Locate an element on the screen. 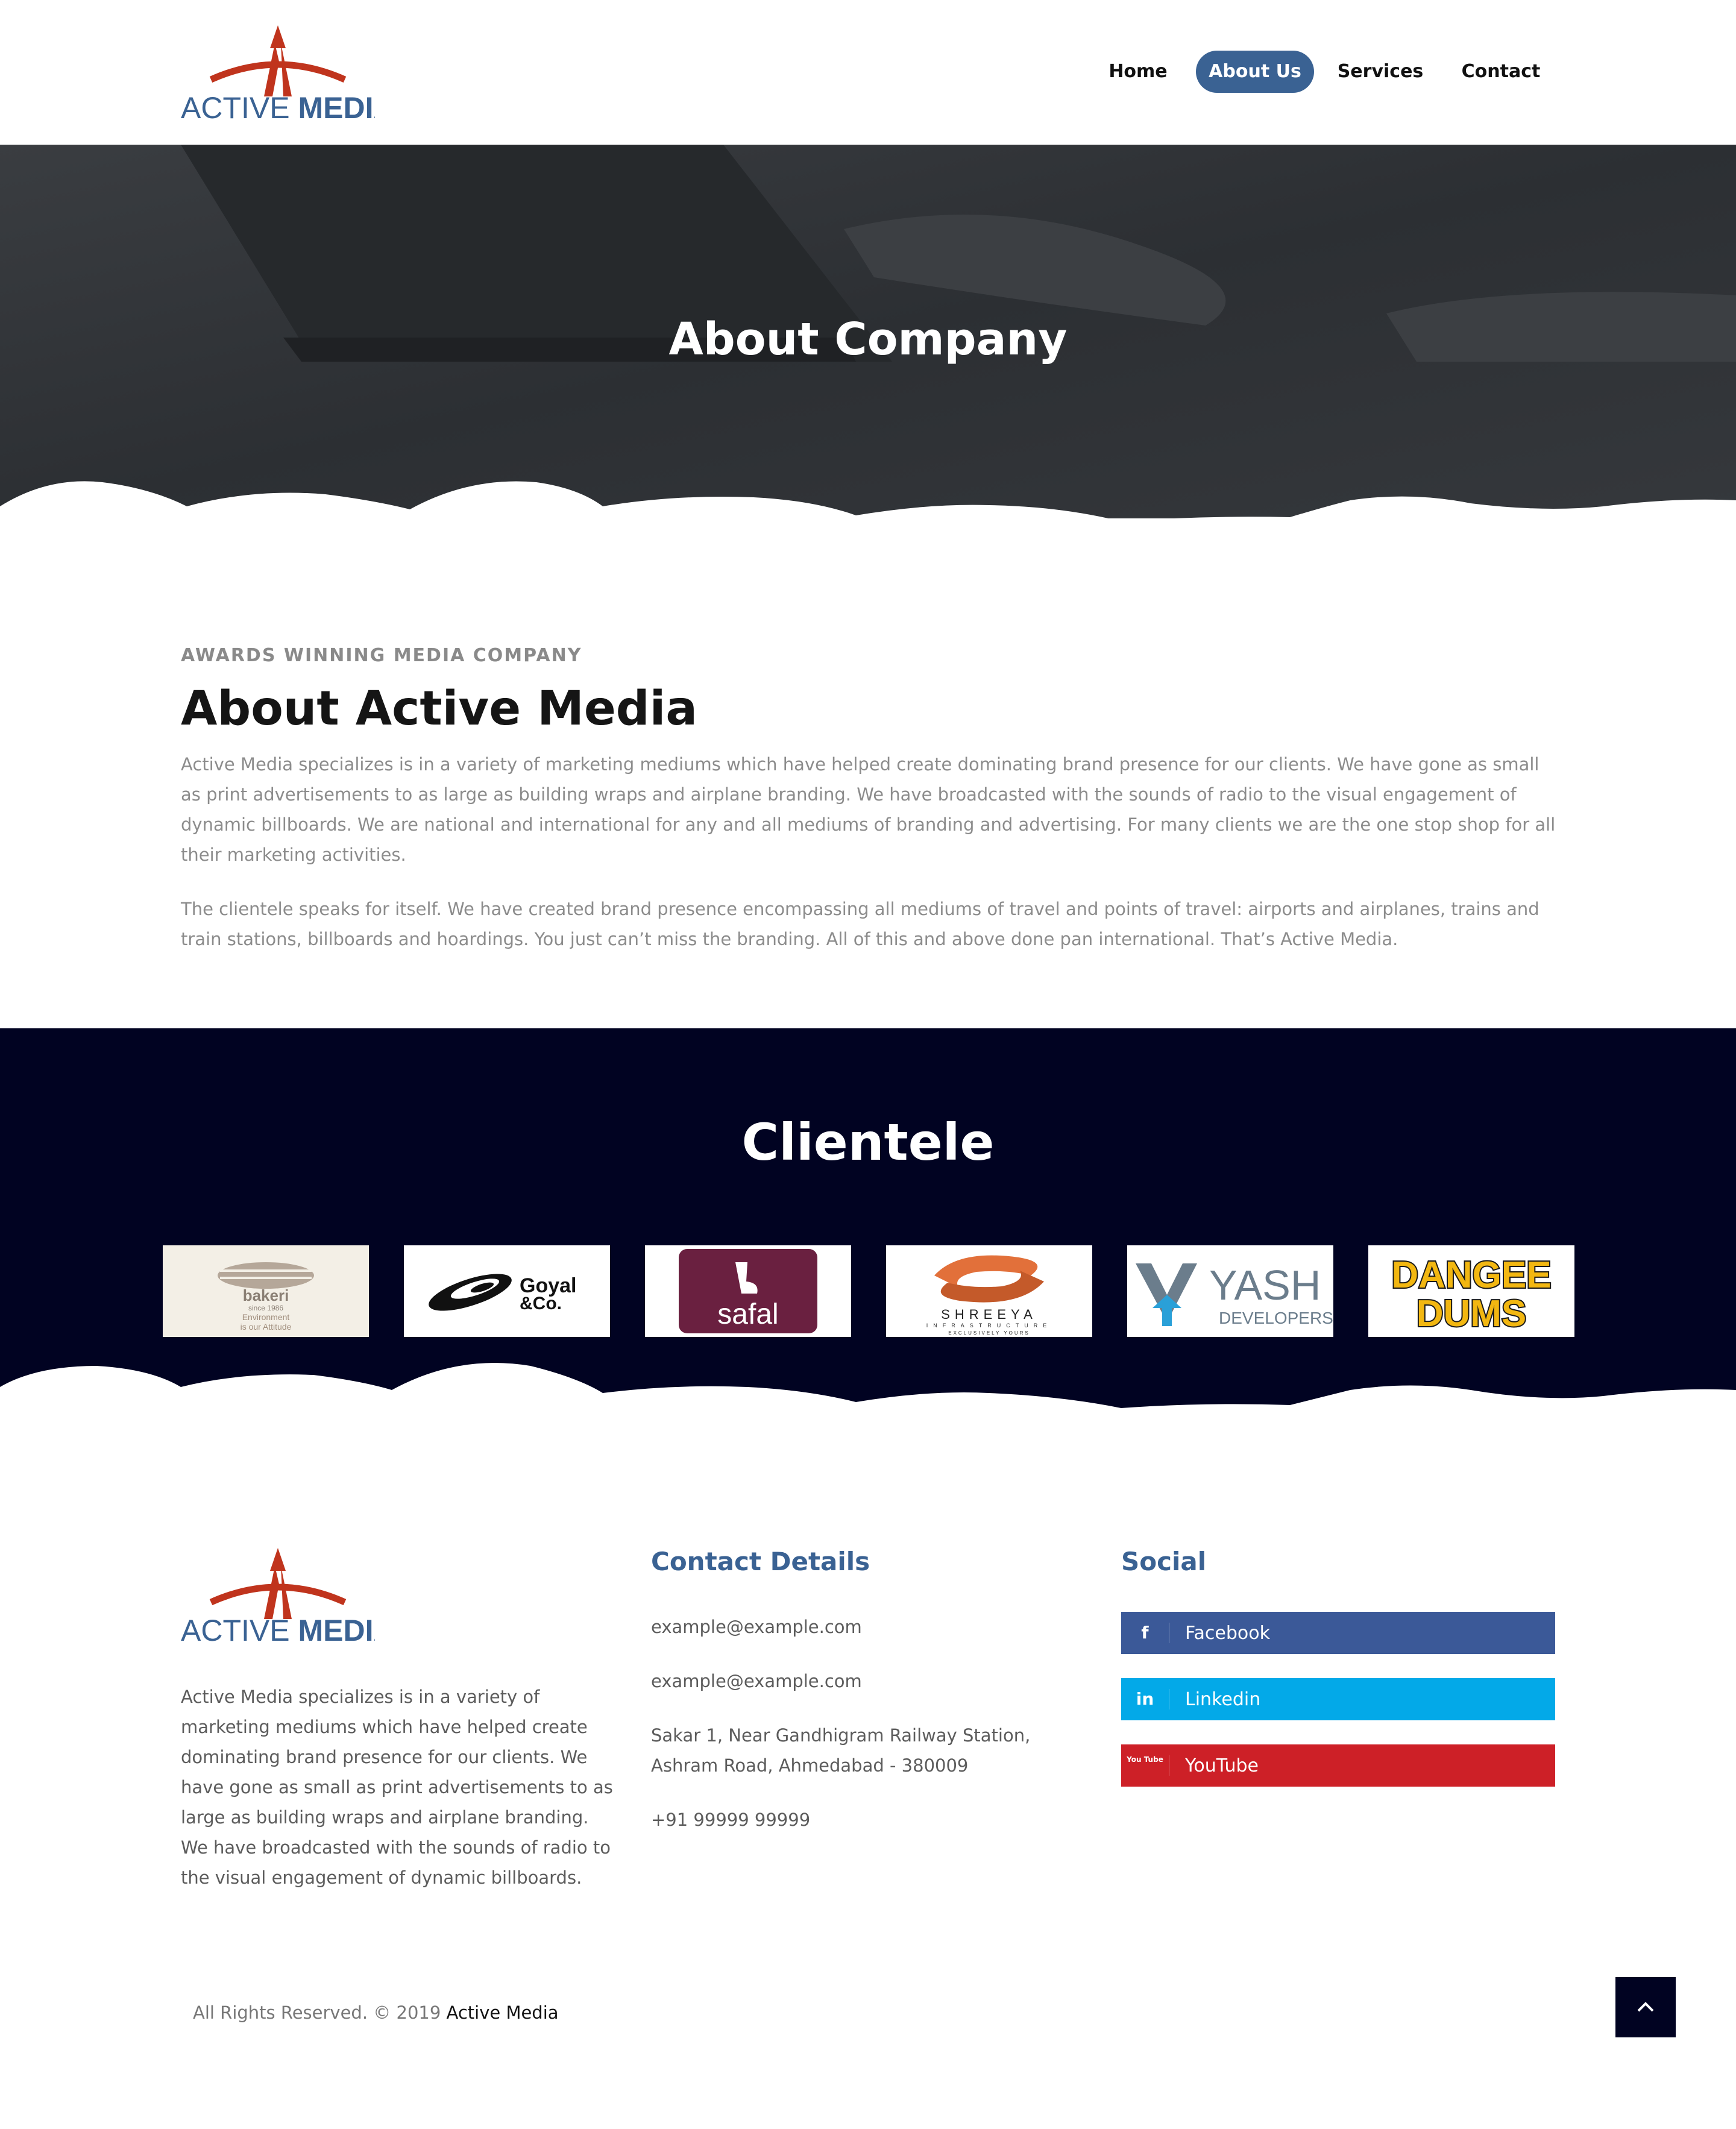 This screenshot has height=2129, width=1736. client-logo-goyal: Goyal &Co. is located at coordinates (507, 1291).